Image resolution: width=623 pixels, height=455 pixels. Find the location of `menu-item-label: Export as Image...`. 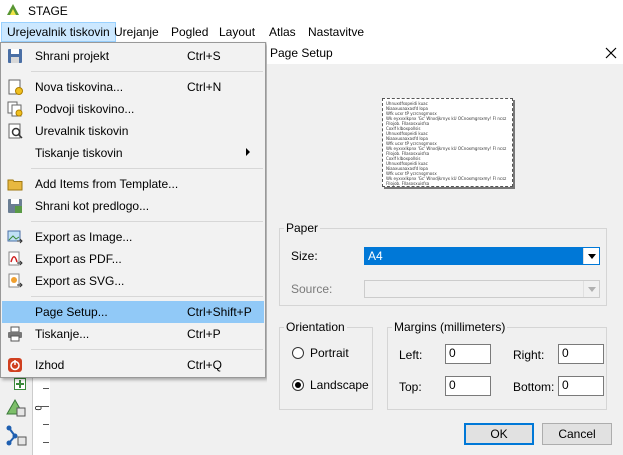

menu-item-label: Export as Image... is located at coordinates (84, 237).